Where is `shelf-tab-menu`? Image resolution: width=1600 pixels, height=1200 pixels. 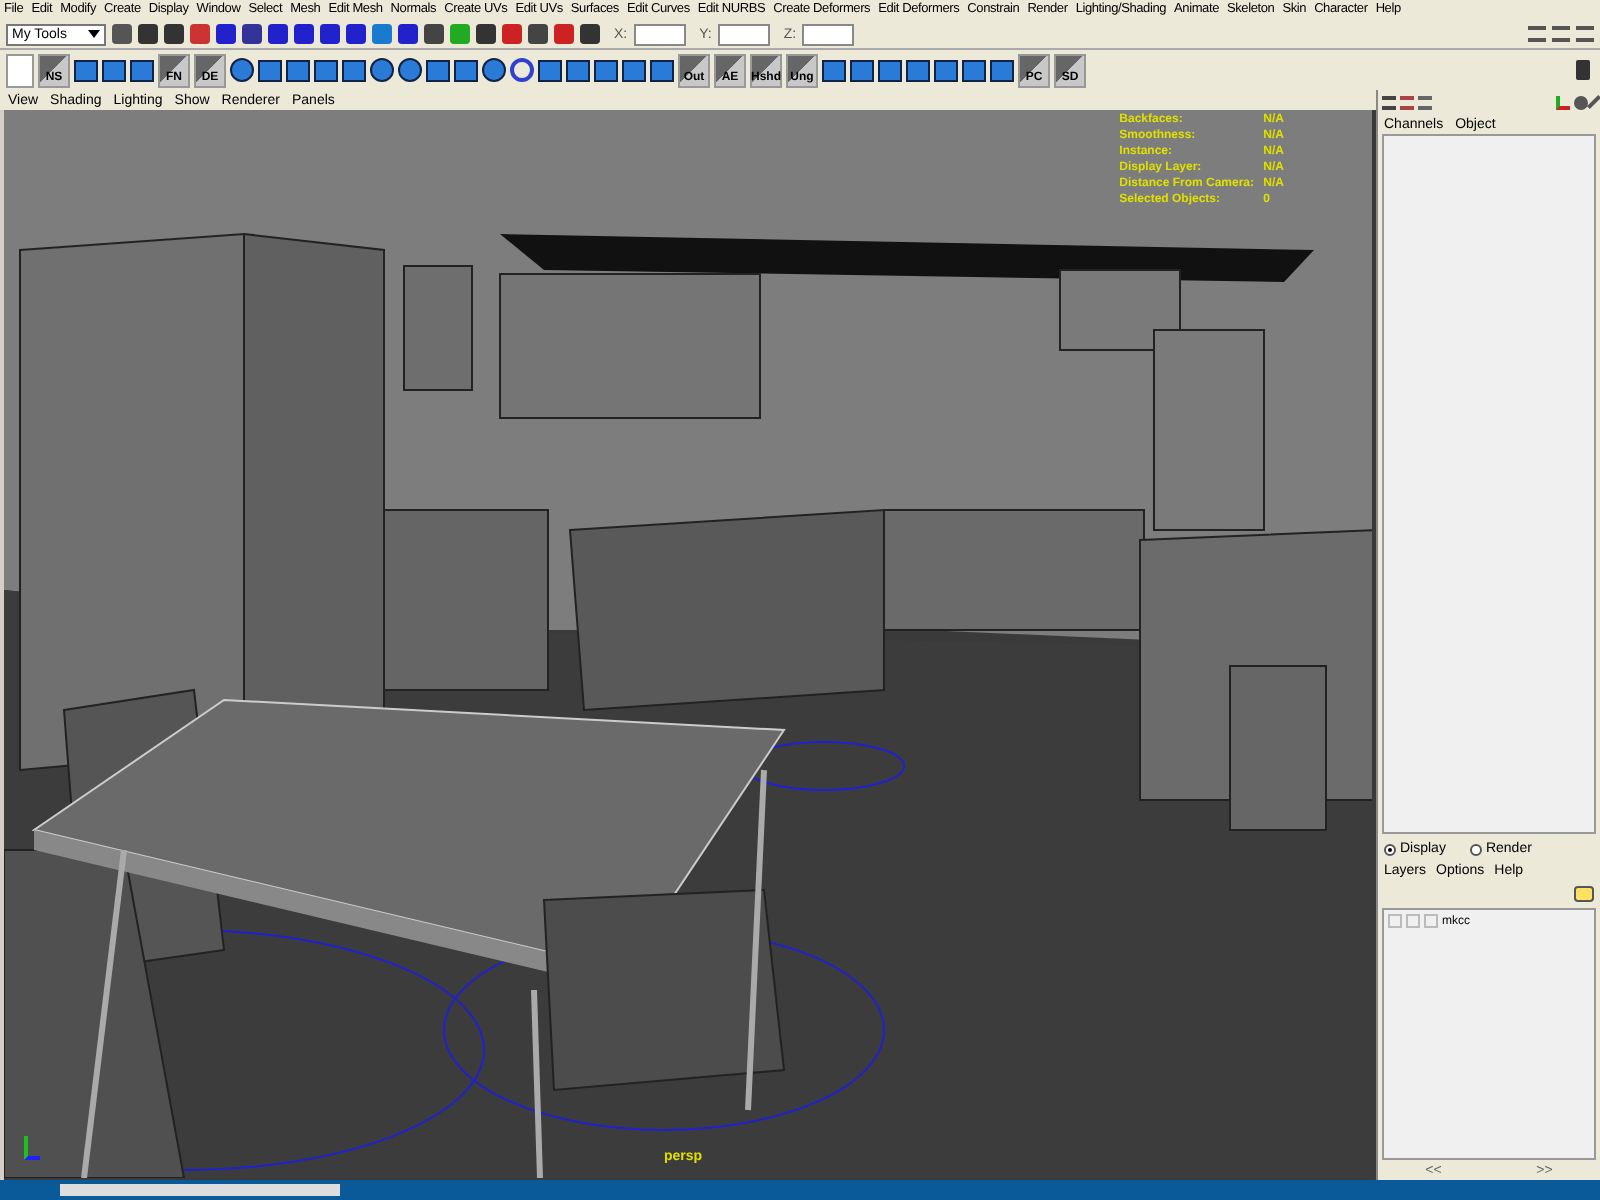 shelf-tab-menu is located at coordinates (20, 70).